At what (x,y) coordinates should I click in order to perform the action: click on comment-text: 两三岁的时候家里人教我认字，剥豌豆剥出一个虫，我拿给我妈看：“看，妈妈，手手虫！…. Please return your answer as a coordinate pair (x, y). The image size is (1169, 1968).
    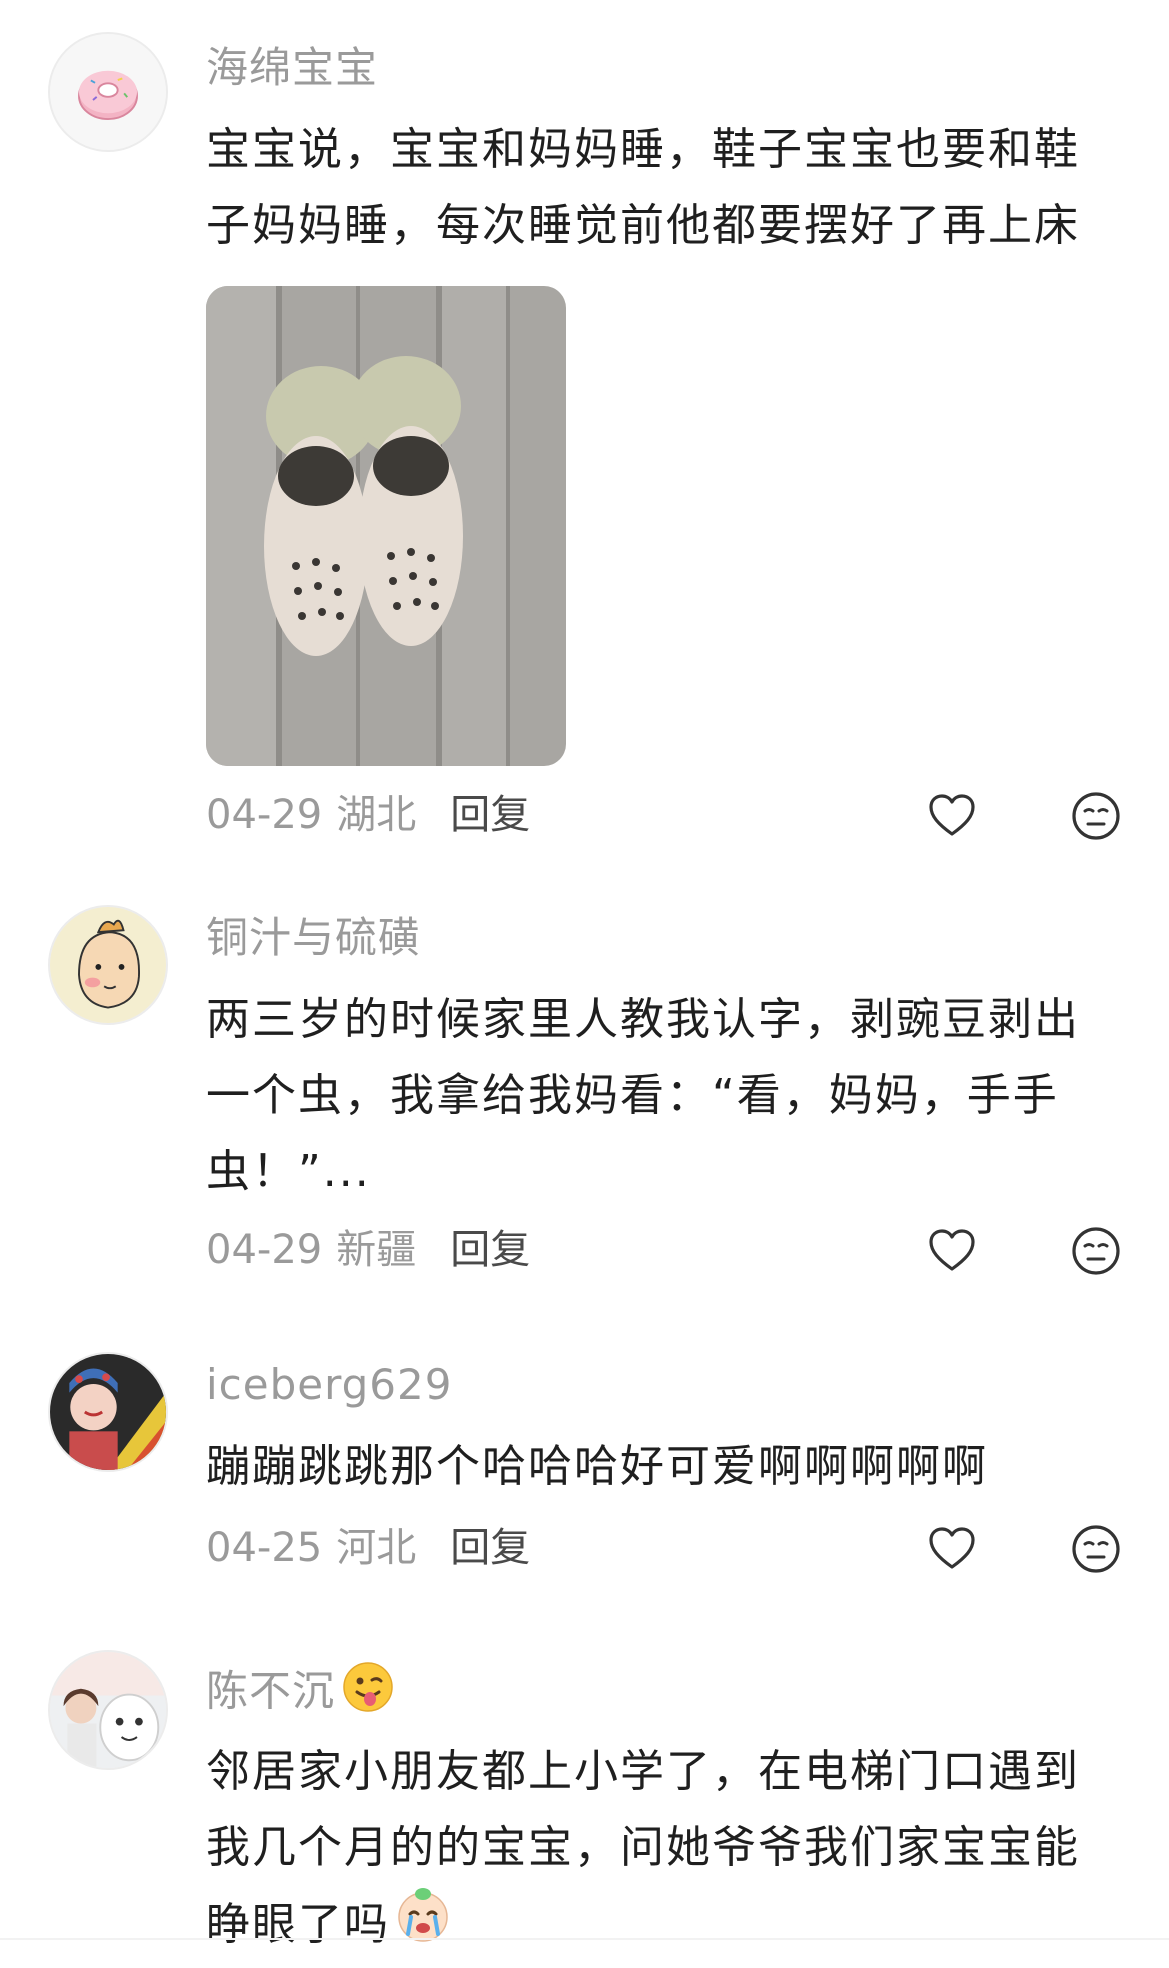
    Looking at the image, I should click on (643, 1095).